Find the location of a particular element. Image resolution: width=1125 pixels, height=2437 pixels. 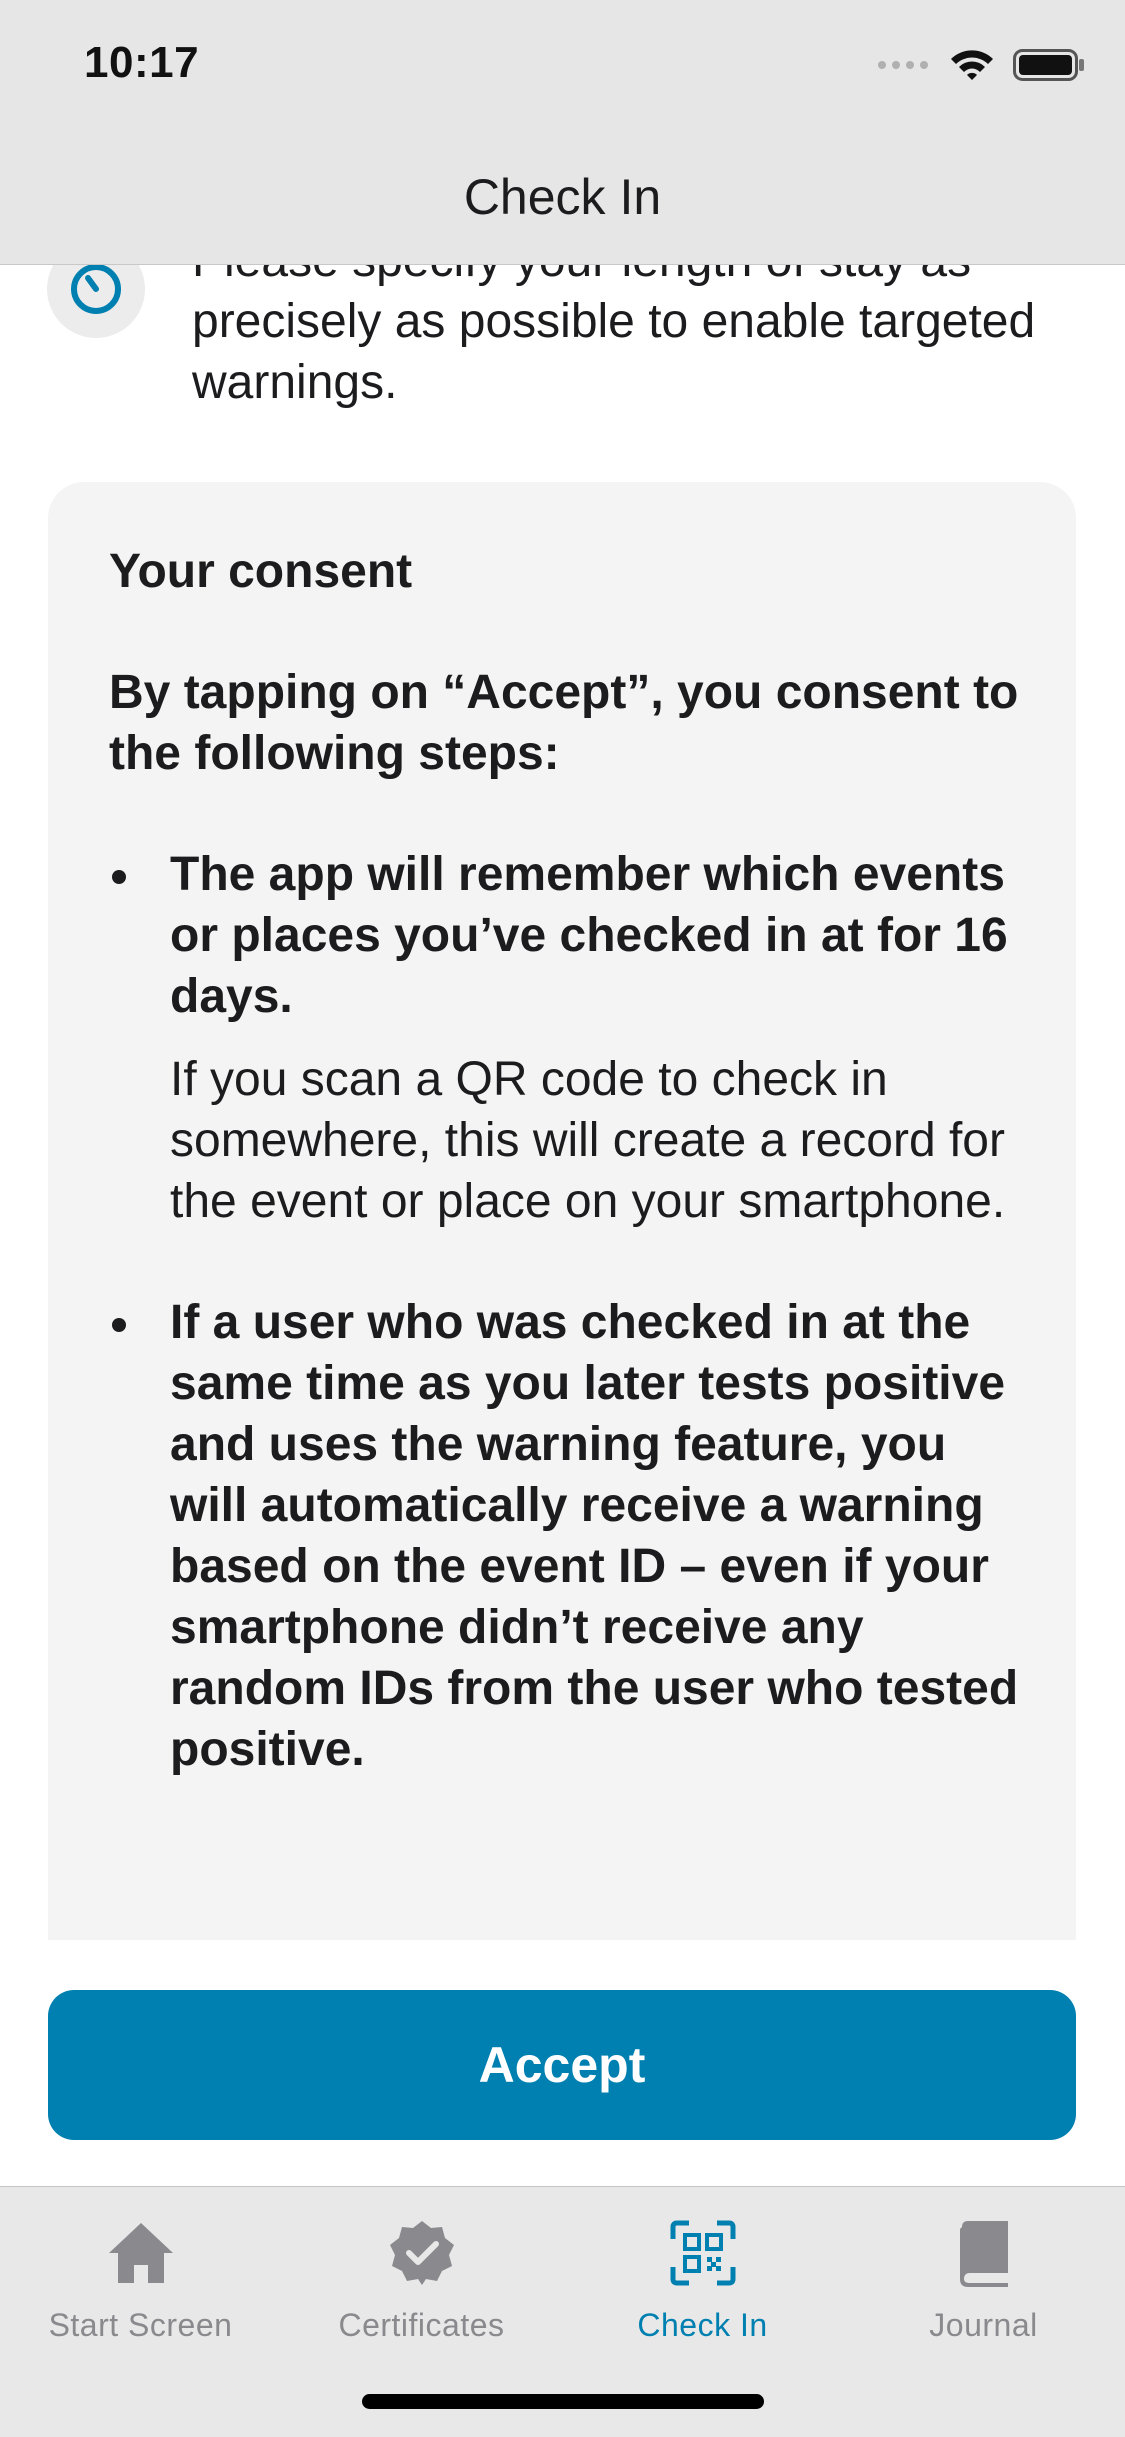

tab-start-screen: Start Screen is located at coordinates (140, 2267).